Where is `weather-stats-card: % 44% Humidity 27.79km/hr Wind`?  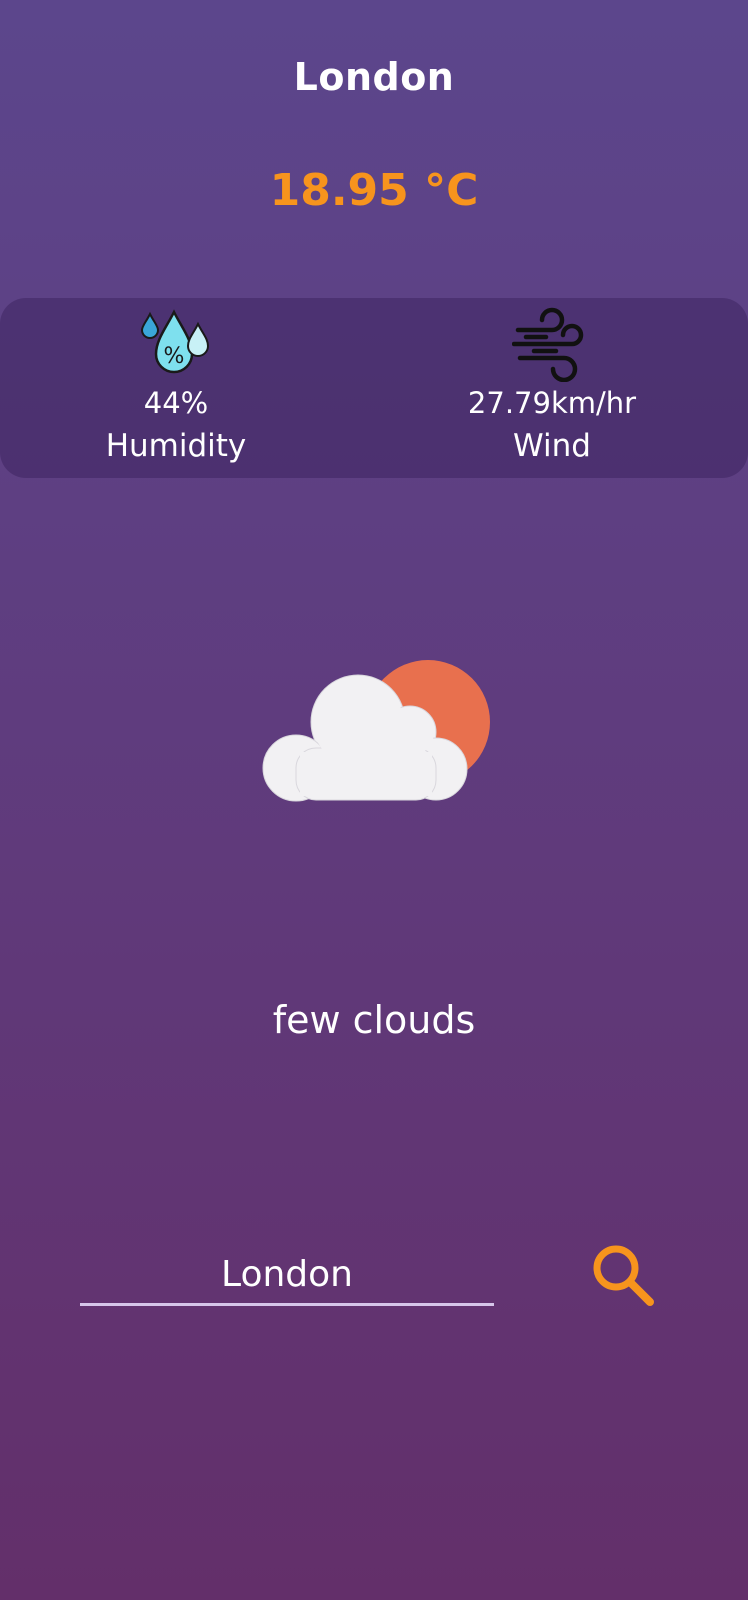 weather-stats-card: % 44% Humidity 27.79km/hr Wind is located at coordinates (374, 388).